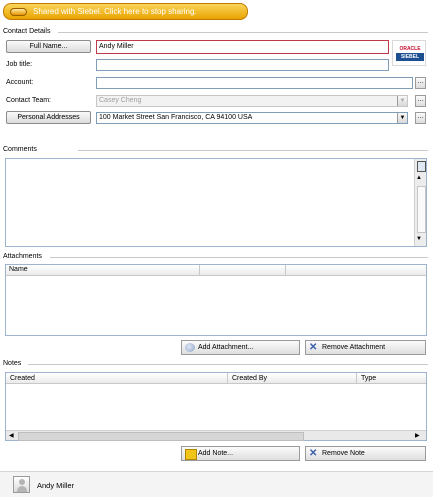  Describe the element at coordinates (19, 64) in the screenshot. I see `job-title-label: Job title:` at that location.